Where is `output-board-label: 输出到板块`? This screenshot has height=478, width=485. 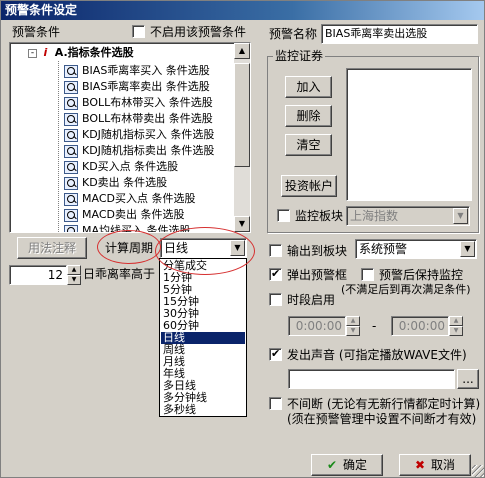 output-board-label: 输出到板块 is located at coordinates (317, 251).